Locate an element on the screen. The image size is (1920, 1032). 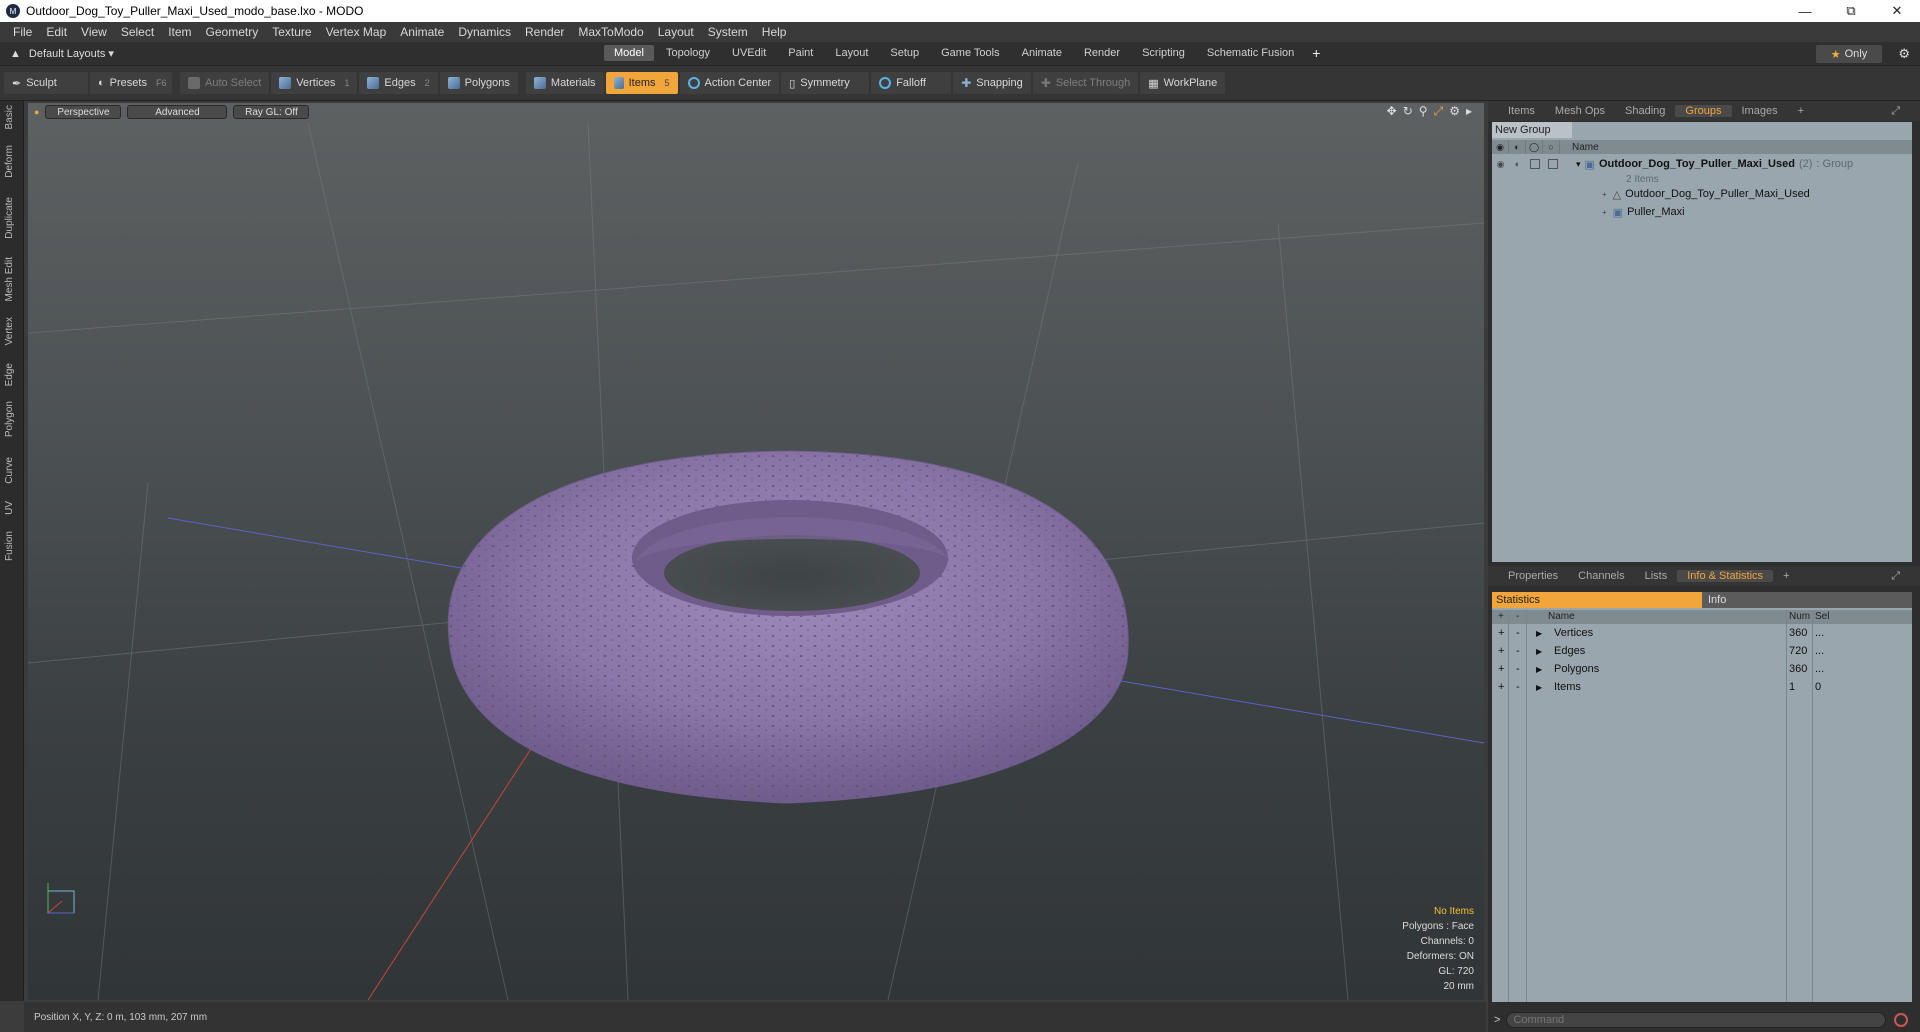
action-center-button: Action Center is located at coordinates (729, 83).